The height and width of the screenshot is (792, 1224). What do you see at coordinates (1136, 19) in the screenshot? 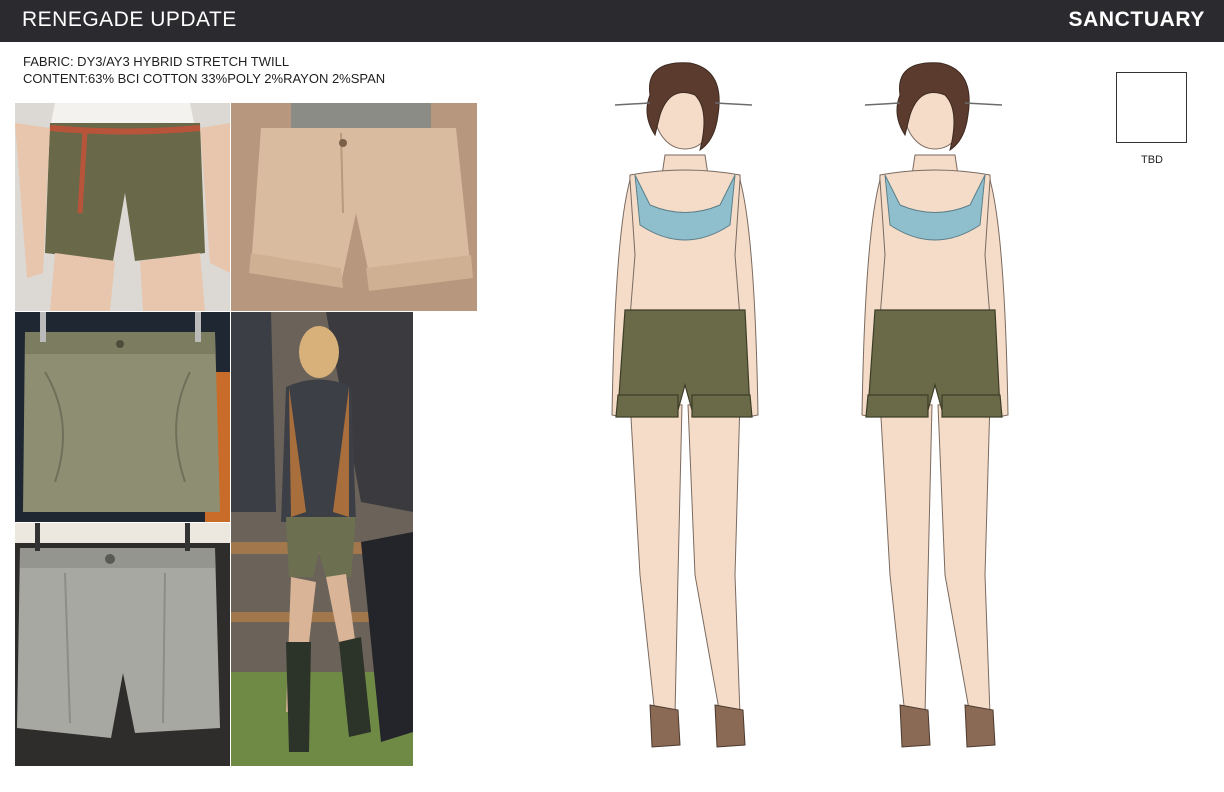
I see `brand-name: SANCTUARY` at bounding box center [1136, 19].